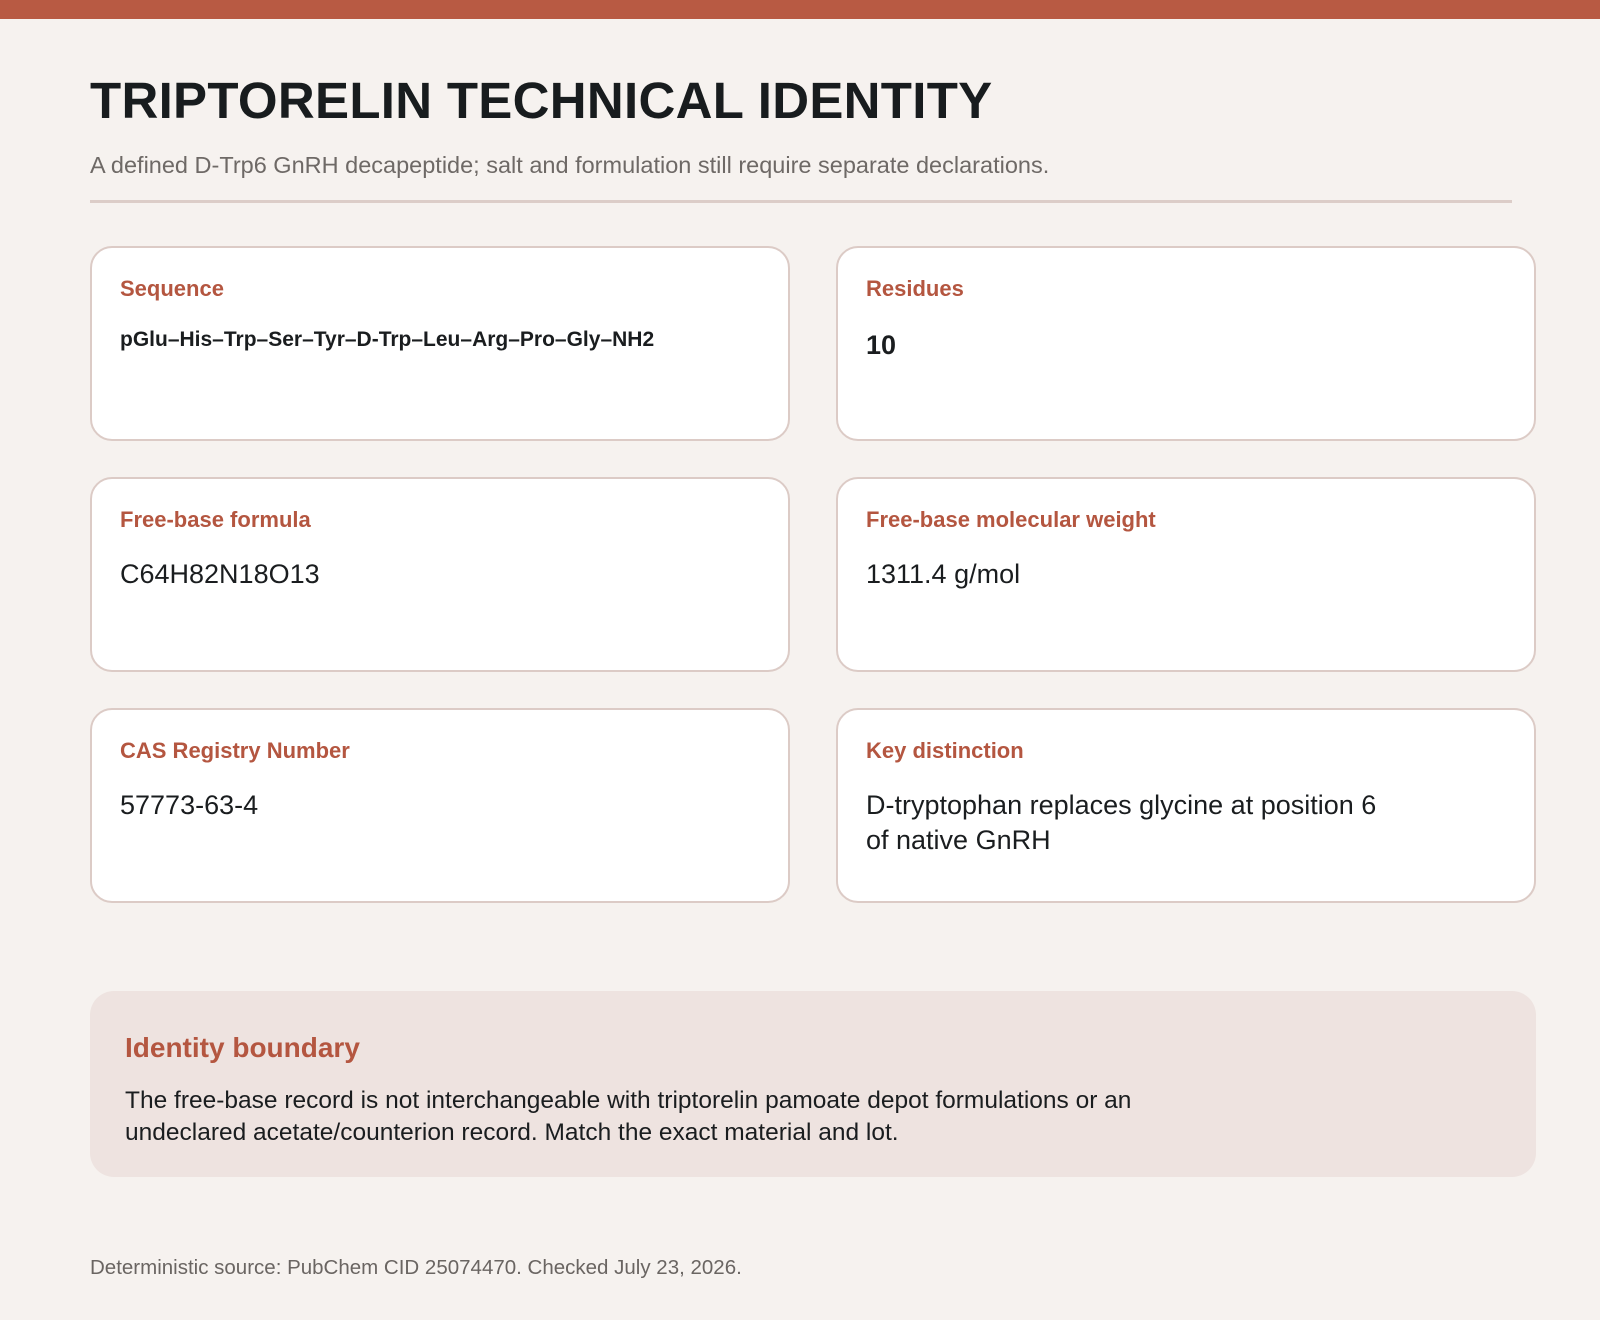  Describe the element at coordinates (881, 345) in the screenshot. I see `residues-value: 10` at that location.